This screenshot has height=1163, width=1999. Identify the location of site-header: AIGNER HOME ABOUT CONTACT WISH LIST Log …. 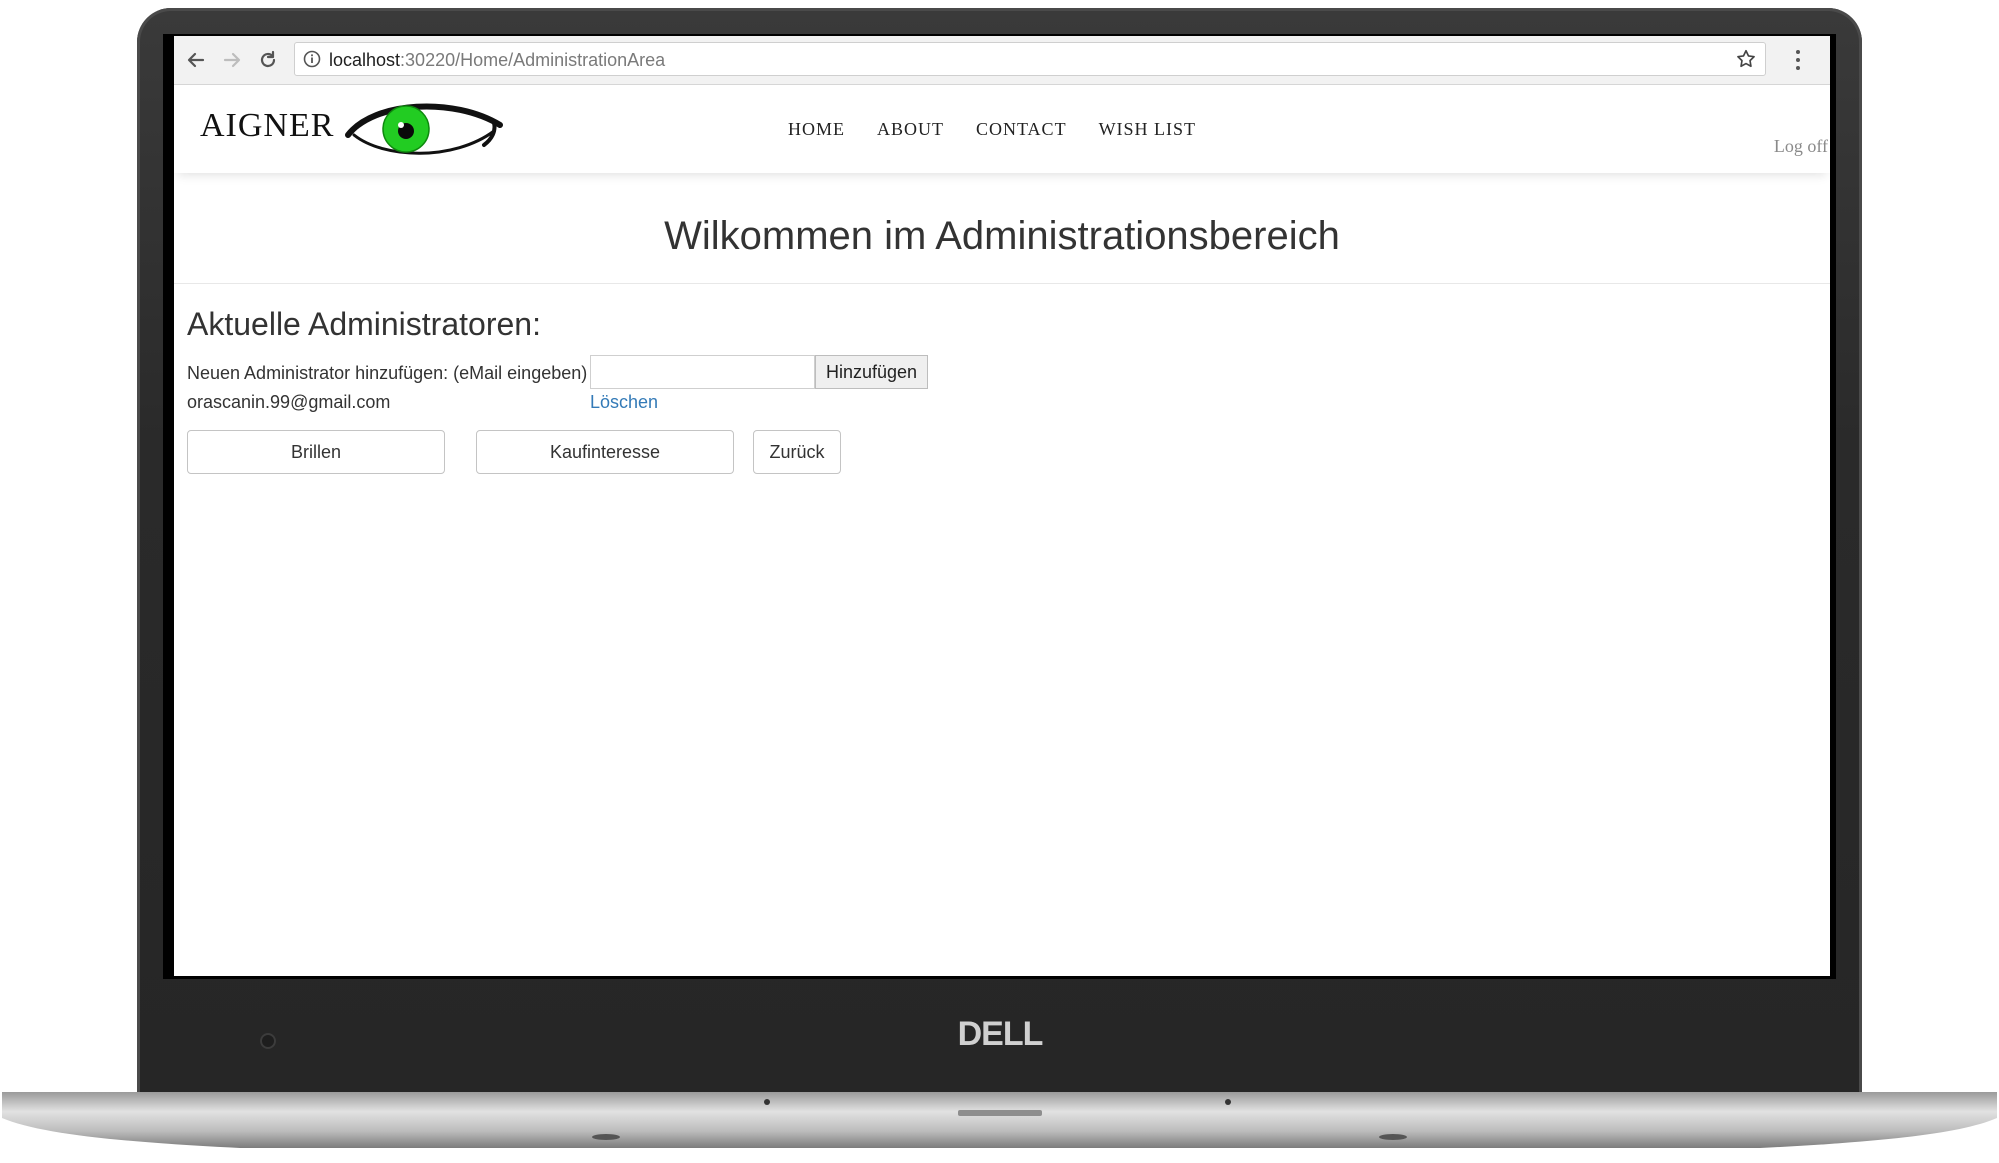
(1002, 129).